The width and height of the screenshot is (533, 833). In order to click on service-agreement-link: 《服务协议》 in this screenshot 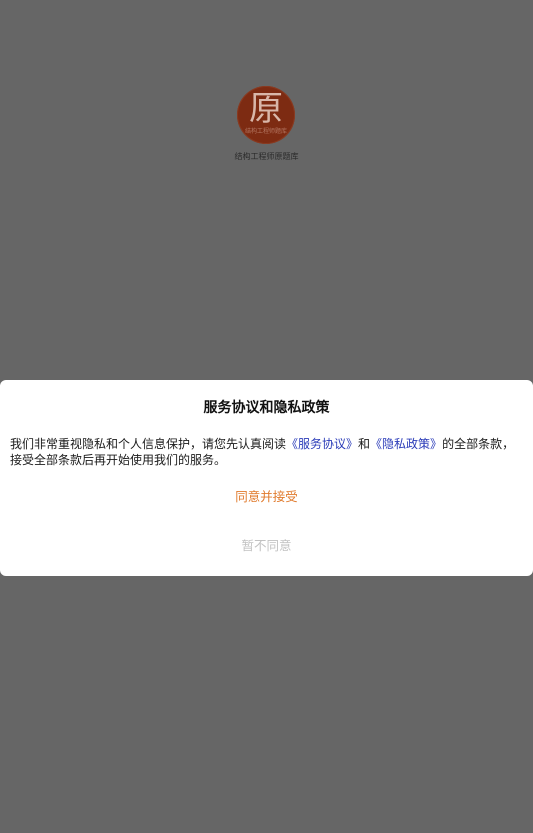, I will do `click(322, 444)`.